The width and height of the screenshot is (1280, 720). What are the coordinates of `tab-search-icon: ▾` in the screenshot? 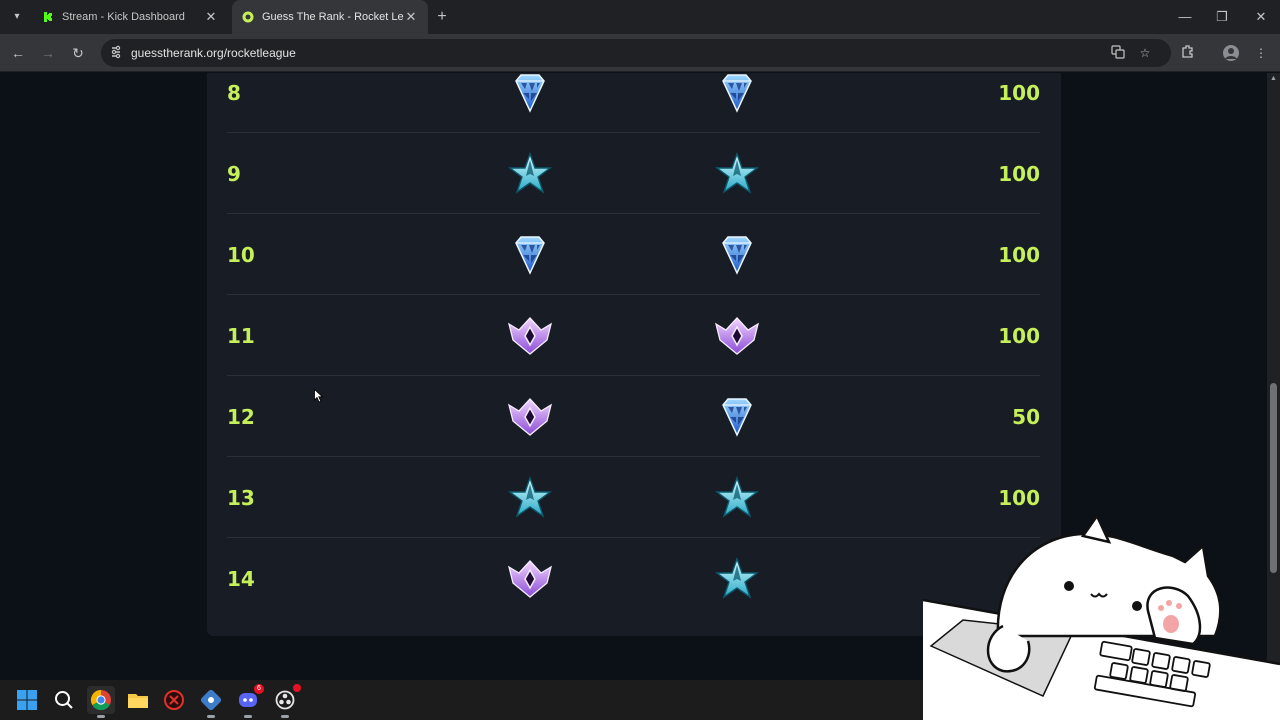 It's located at (17, 17).